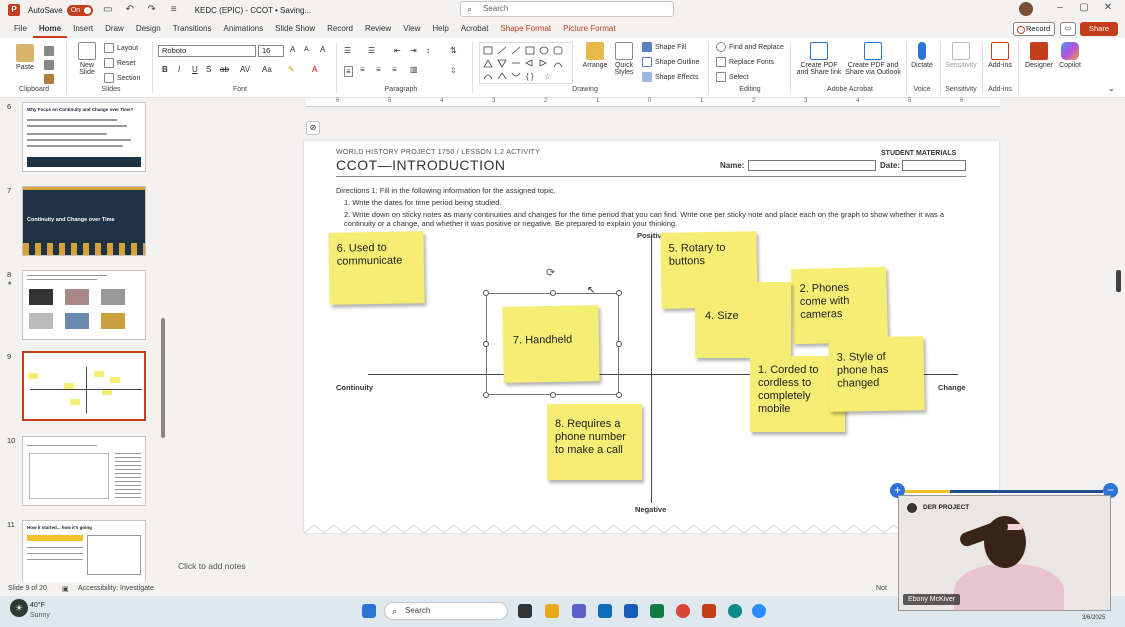  Describe the element at coordinates (453, 70) in the screenshot. I see `align-text-icon: ⇳` at that location.